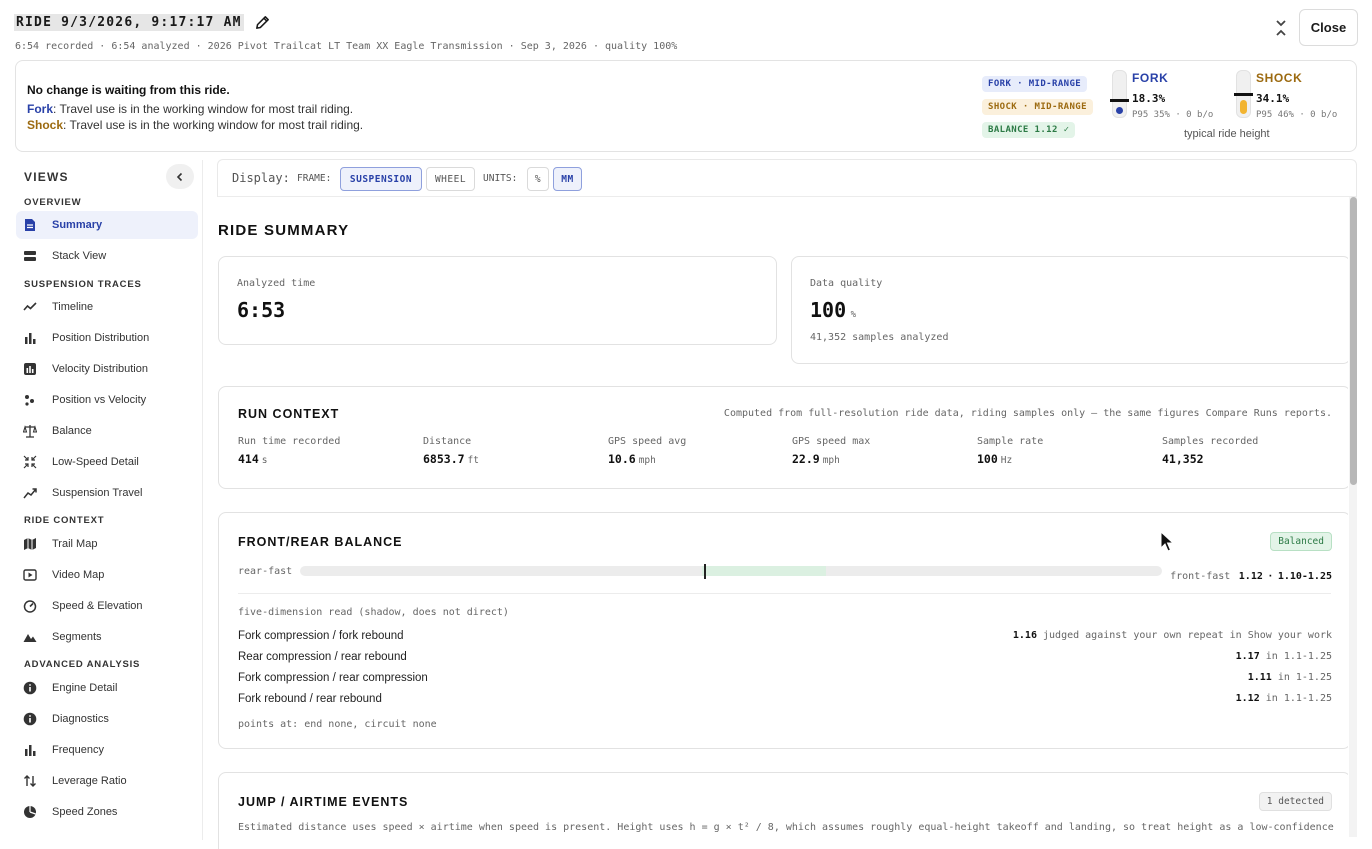  Describe the element at coordinates (80, 719) in the screenshot. I see `sidebar-item-label: Diagnostics` at that location.